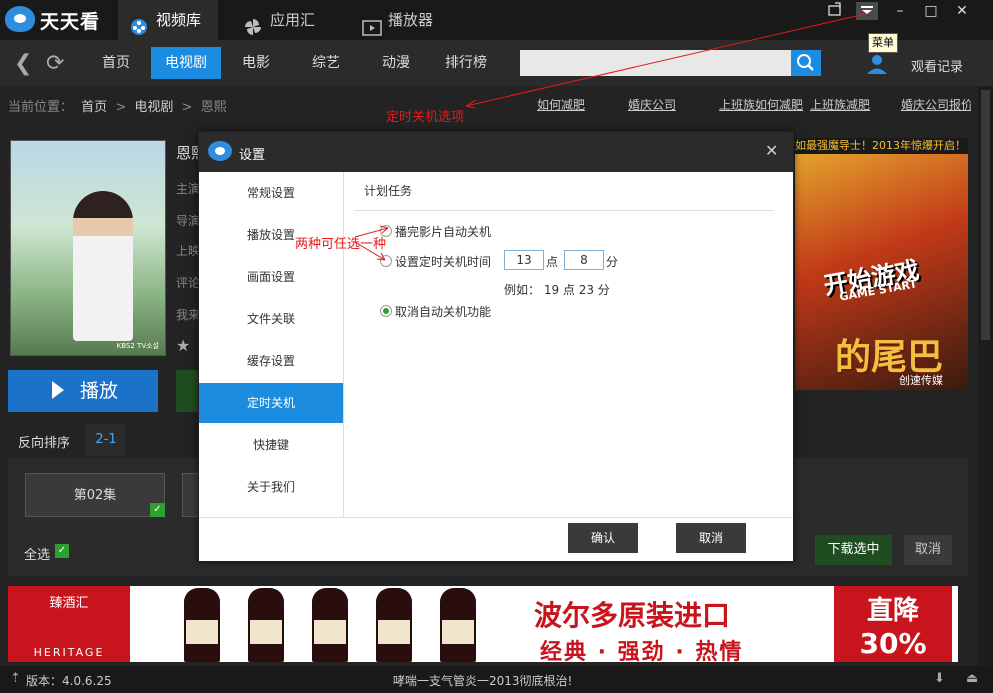 Image resolution: width=993 pixels, height=693 pixels. Describe the element at coordinates (58, 389) in the screenshot. I see `play-icon` at that location.